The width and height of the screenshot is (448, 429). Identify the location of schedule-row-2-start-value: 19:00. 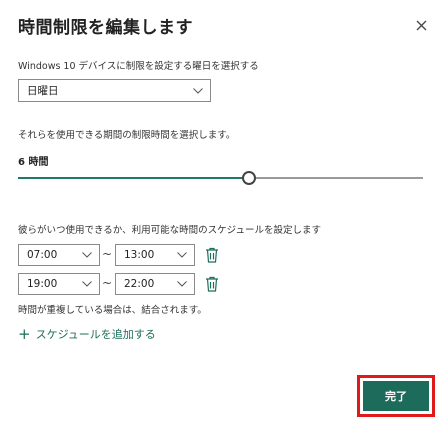
(42, 284).